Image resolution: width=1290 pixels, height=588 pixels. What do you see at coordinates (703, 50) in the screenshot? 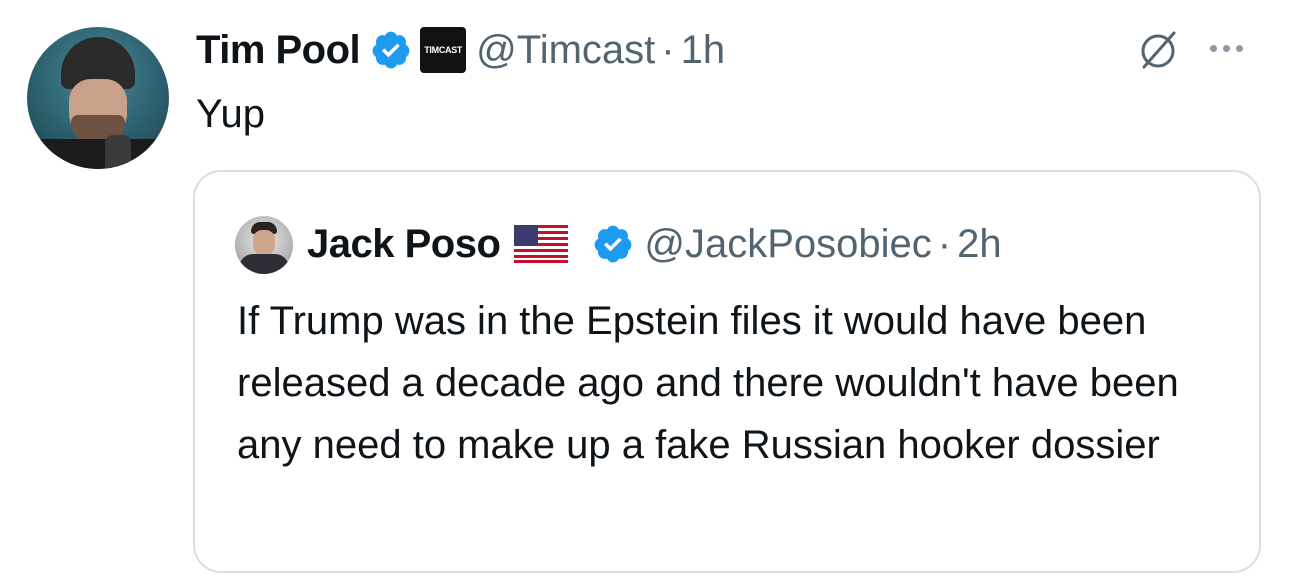
I see `timestamp: 1h` at bounding box center [703, 50].